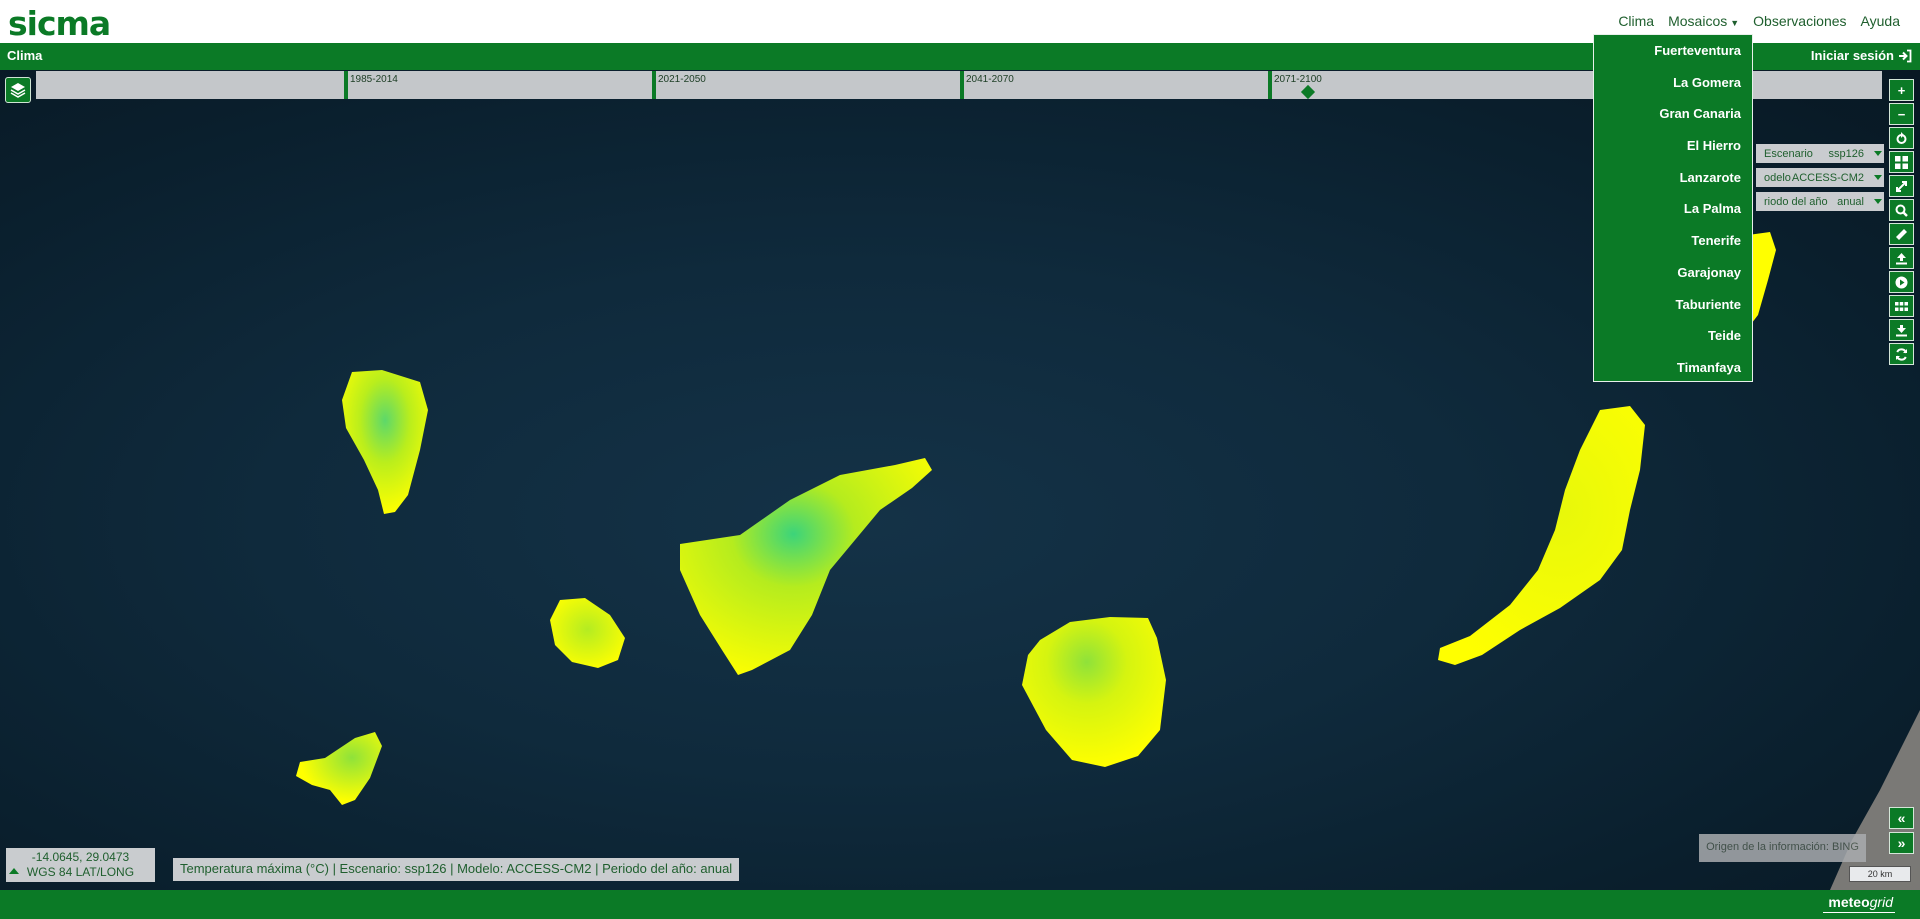 This screenshot has width=1920, height=919. I want to click on rotate-icon, so click(1901, 137).